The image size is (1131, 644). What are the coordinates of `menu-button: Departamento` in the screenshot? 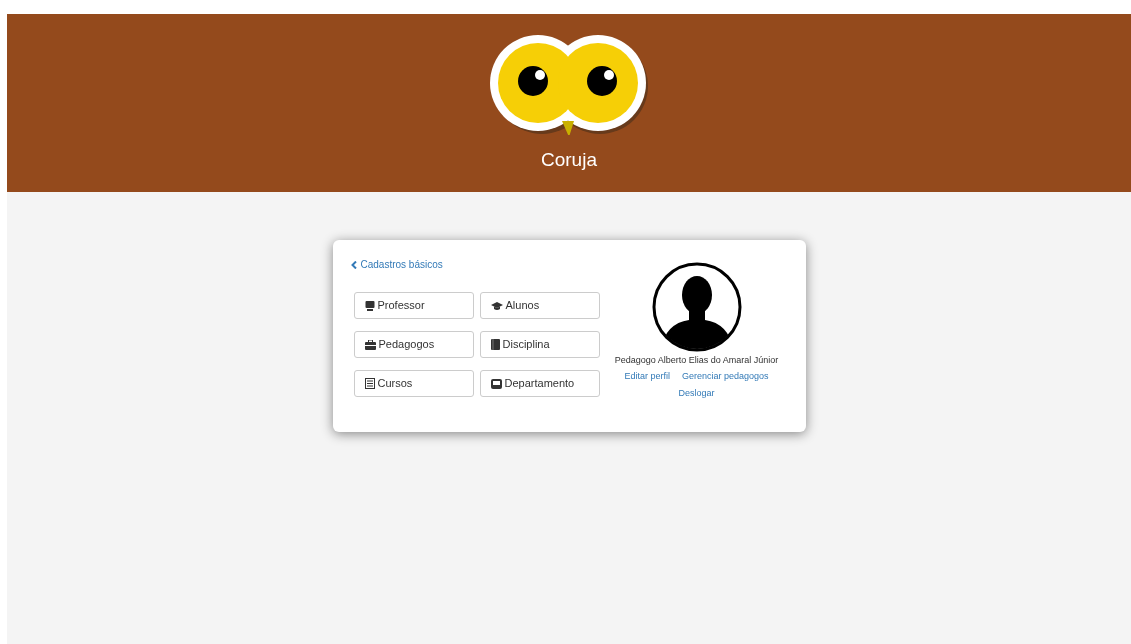 It's located at (539, 383).